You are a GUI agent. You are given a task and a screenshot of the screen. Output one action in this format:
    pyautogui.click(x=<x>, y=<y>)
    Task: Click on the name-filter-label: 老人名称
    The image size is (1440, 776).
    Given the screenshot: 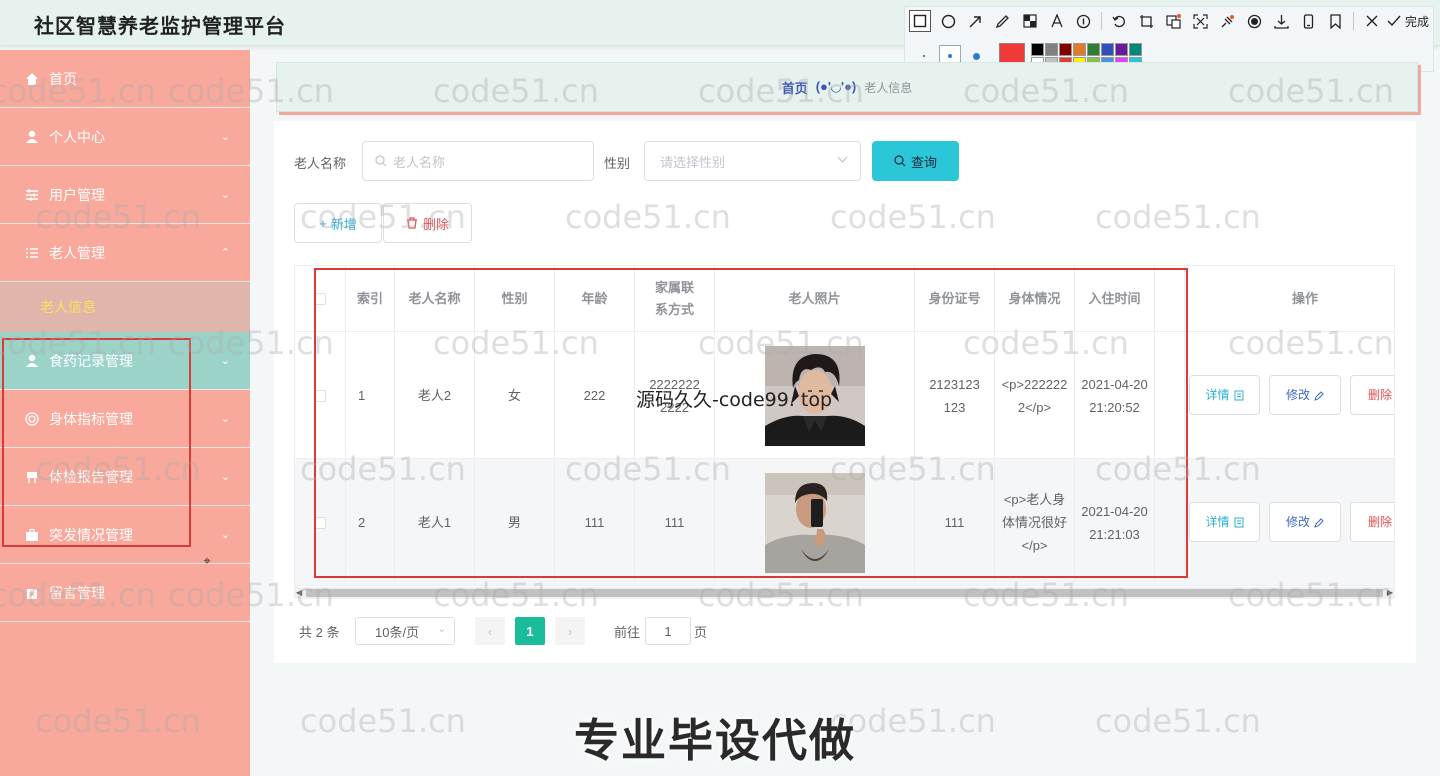 What is the action you would take?
    pyautogui.click(x=320, y=163)
    